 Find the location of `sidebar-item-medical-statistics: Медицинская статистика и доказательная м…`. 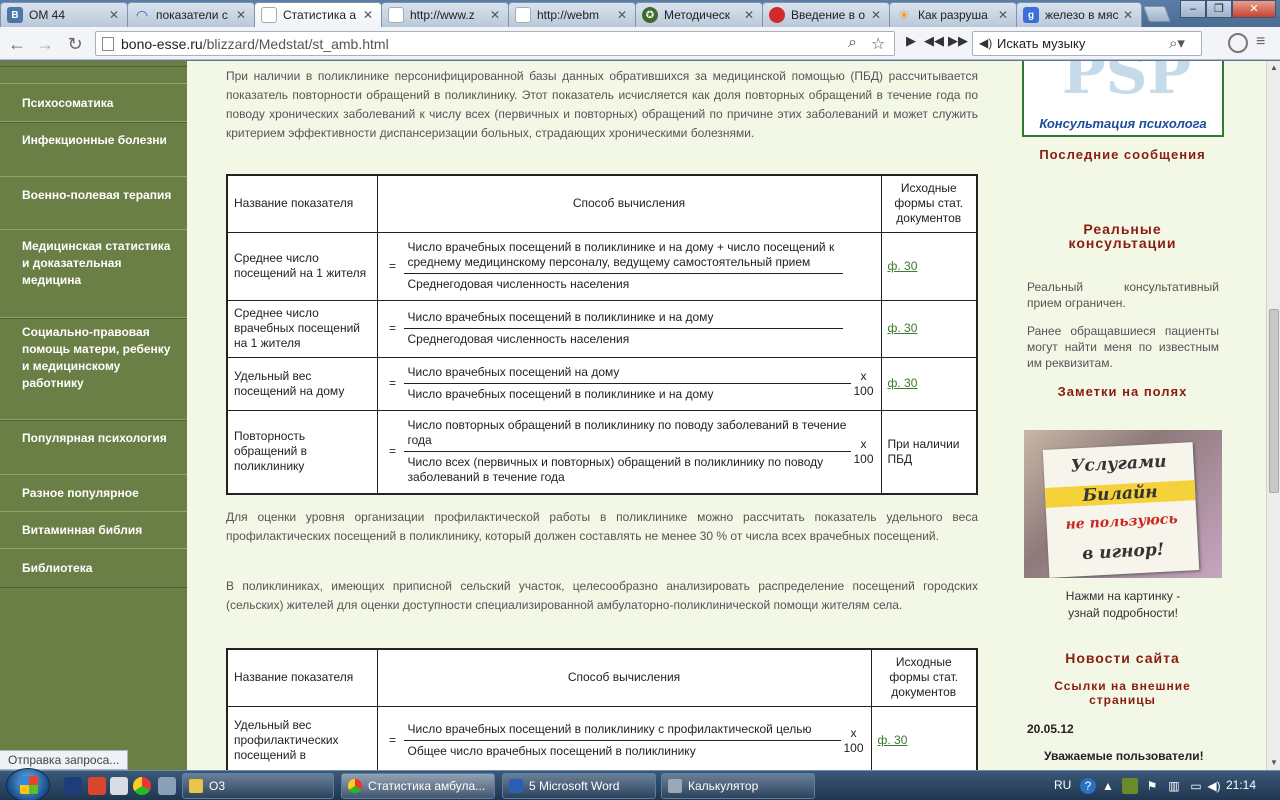

sidebar-item-medical-statistics: Медицинская статистика и доказательная м… is located at coordinates (93, 274).